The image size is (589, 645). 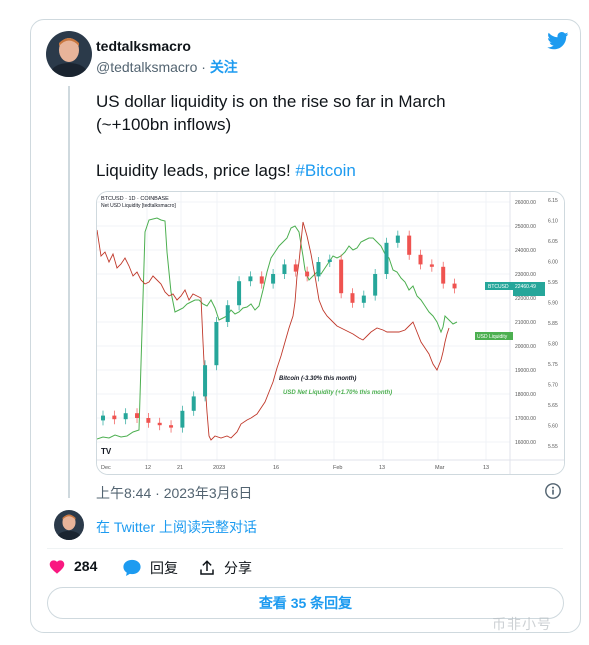 What do you see at coordinates (553, 222) in the screenshot?
I see `y-right-tick: 6.10` at bounding box center [553, 222].